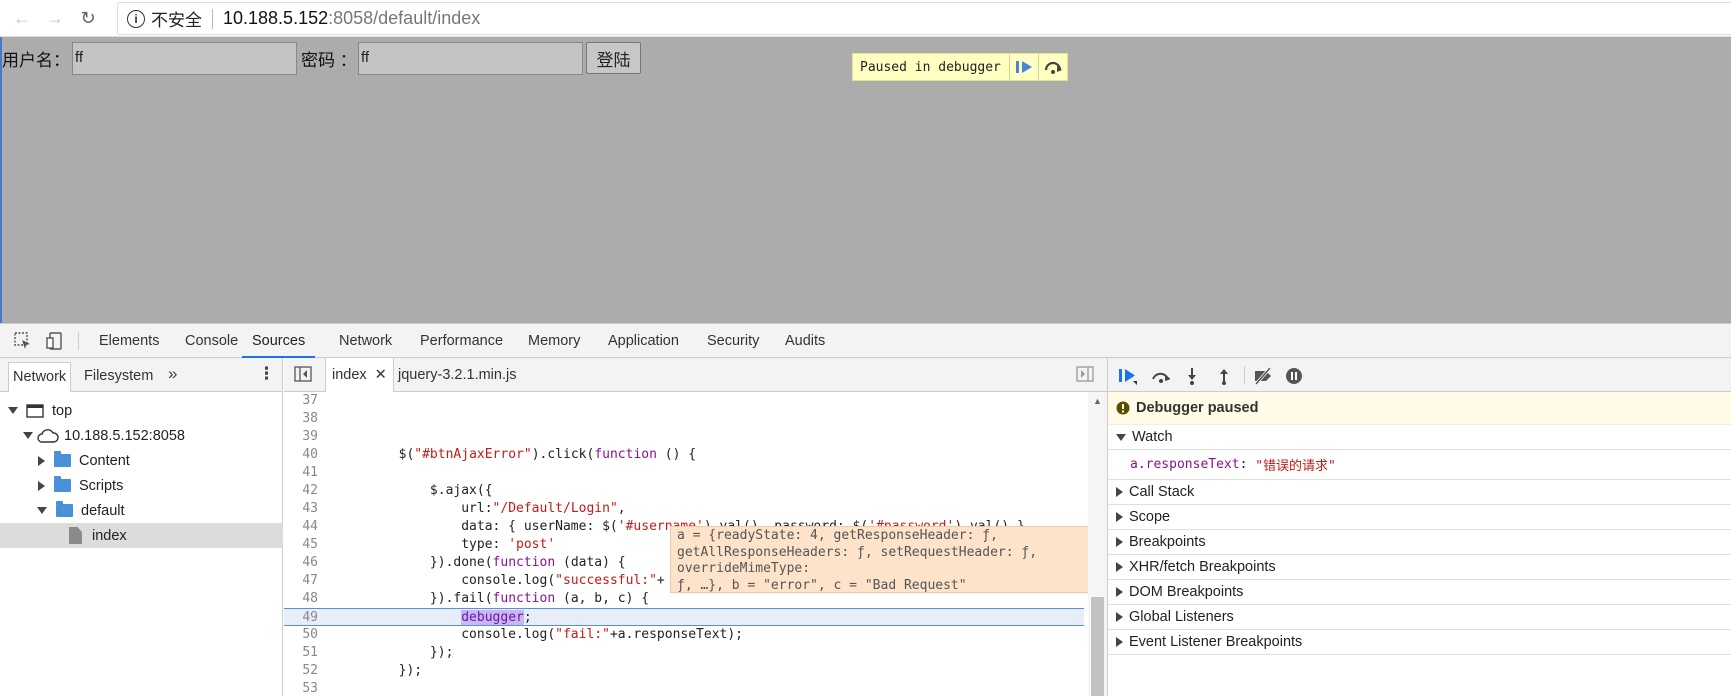 This screenshot has width=1731, height=696. I want to click on editor-tab-jquery: jquery-3.2.1.min.js, so click(457, 375).